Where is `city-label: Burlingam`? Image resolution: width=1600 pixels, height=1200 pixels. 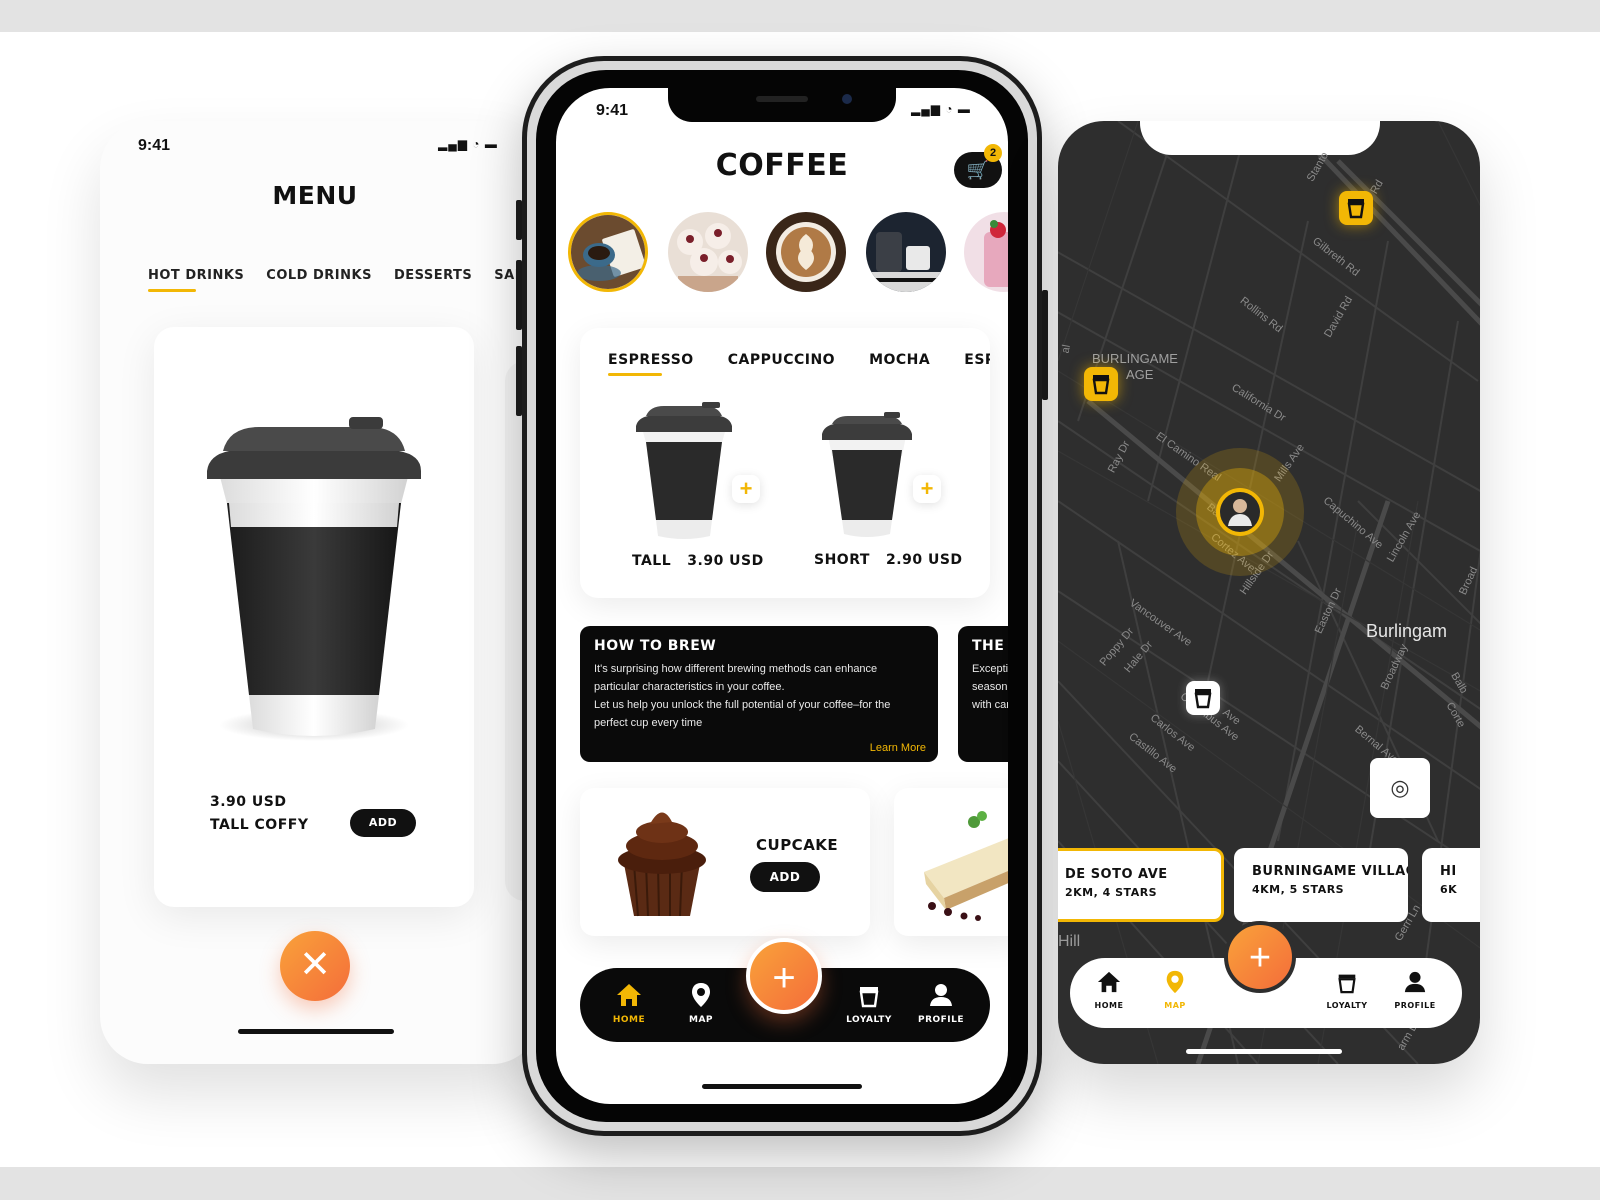 city-label: Burlingam is located at coordinates (1407, 631).